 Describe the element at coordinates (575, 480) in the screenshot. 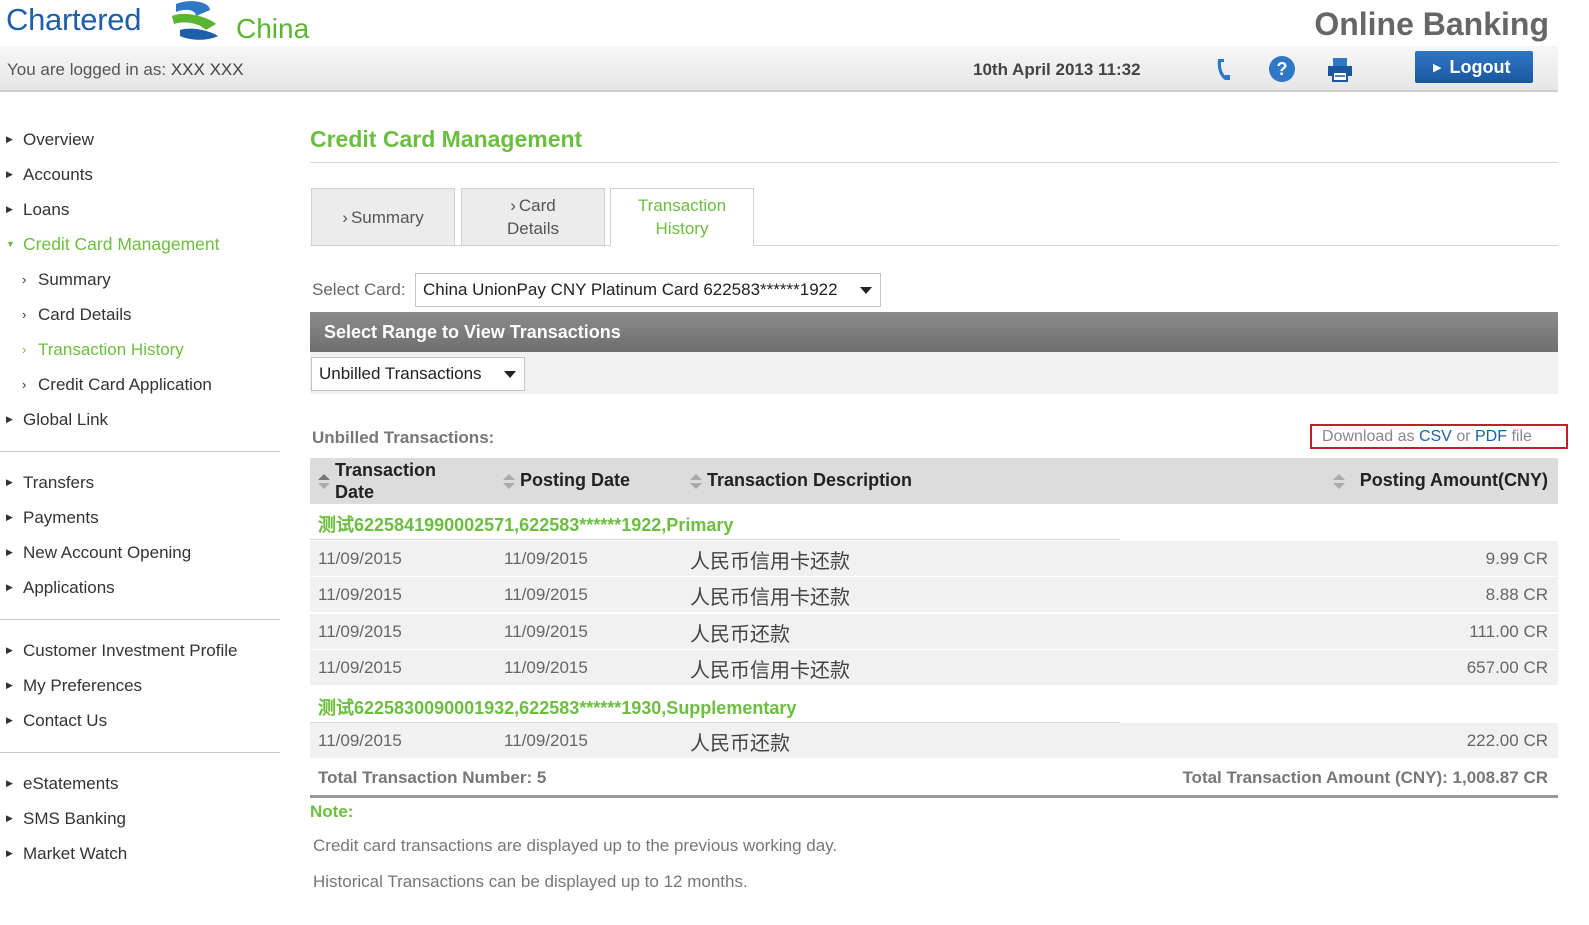

I see `column-posting-date: Posting Date` at that location.